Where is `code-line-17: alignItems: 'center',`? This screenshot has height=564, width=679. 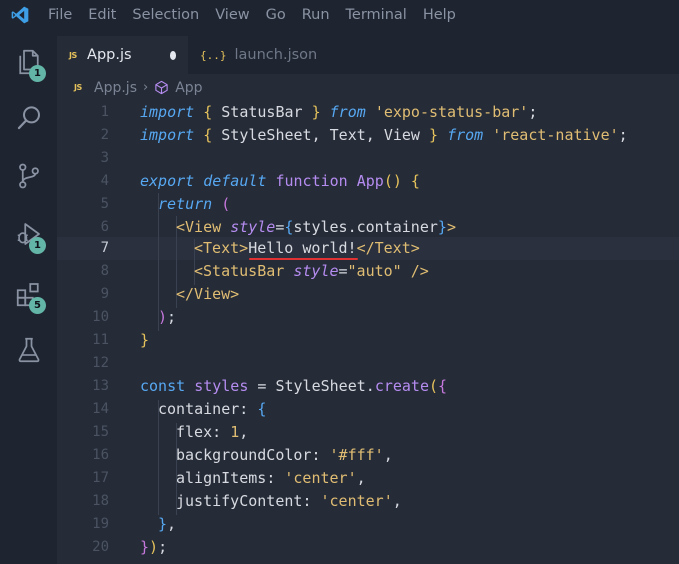 code-line-17: alignItems: 'center', is located at coordinates (271, 478).